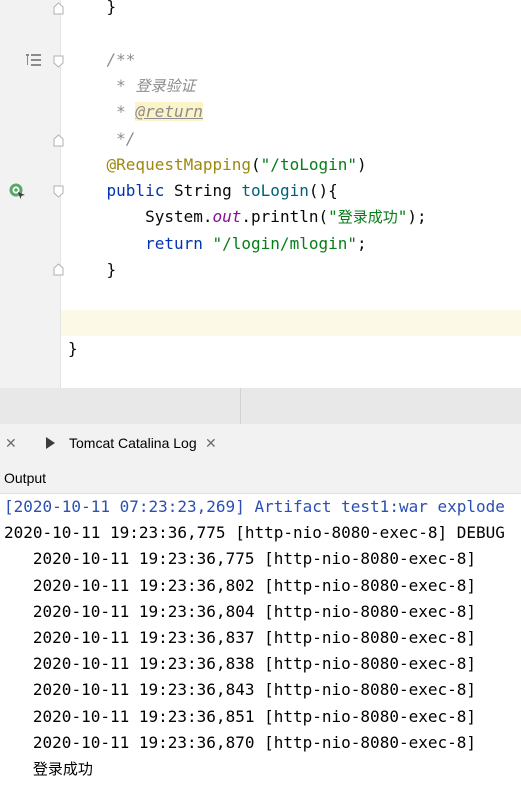 This screenshot has height=788, width=521. I want to click on code-token: toLogin, so click(275, 191).